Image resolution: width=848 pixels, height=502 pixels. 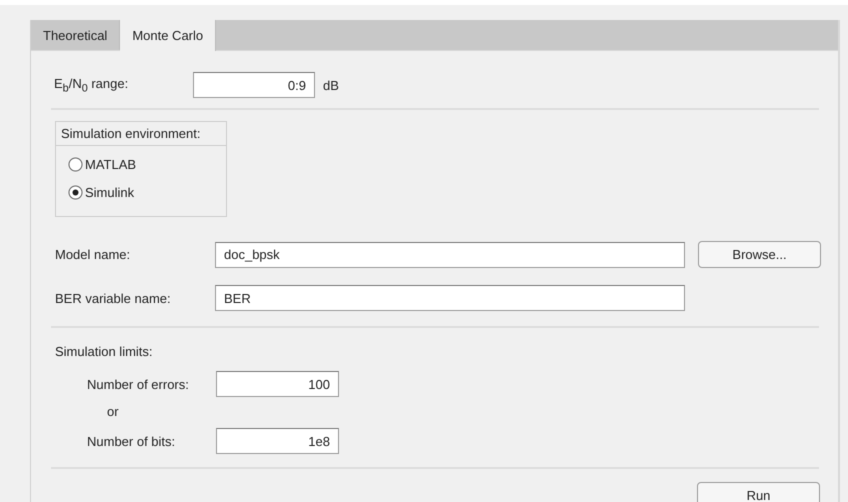 I want to click on ber-label: BER variable name:, so click(x=113, y=298).